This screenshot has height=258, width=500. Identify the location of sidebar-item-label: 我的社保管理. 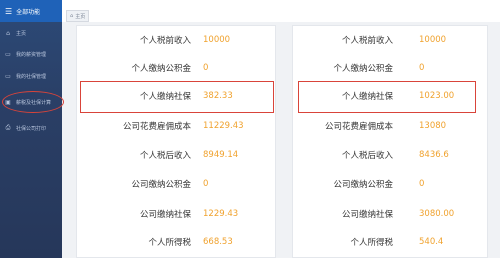
(31, 76).